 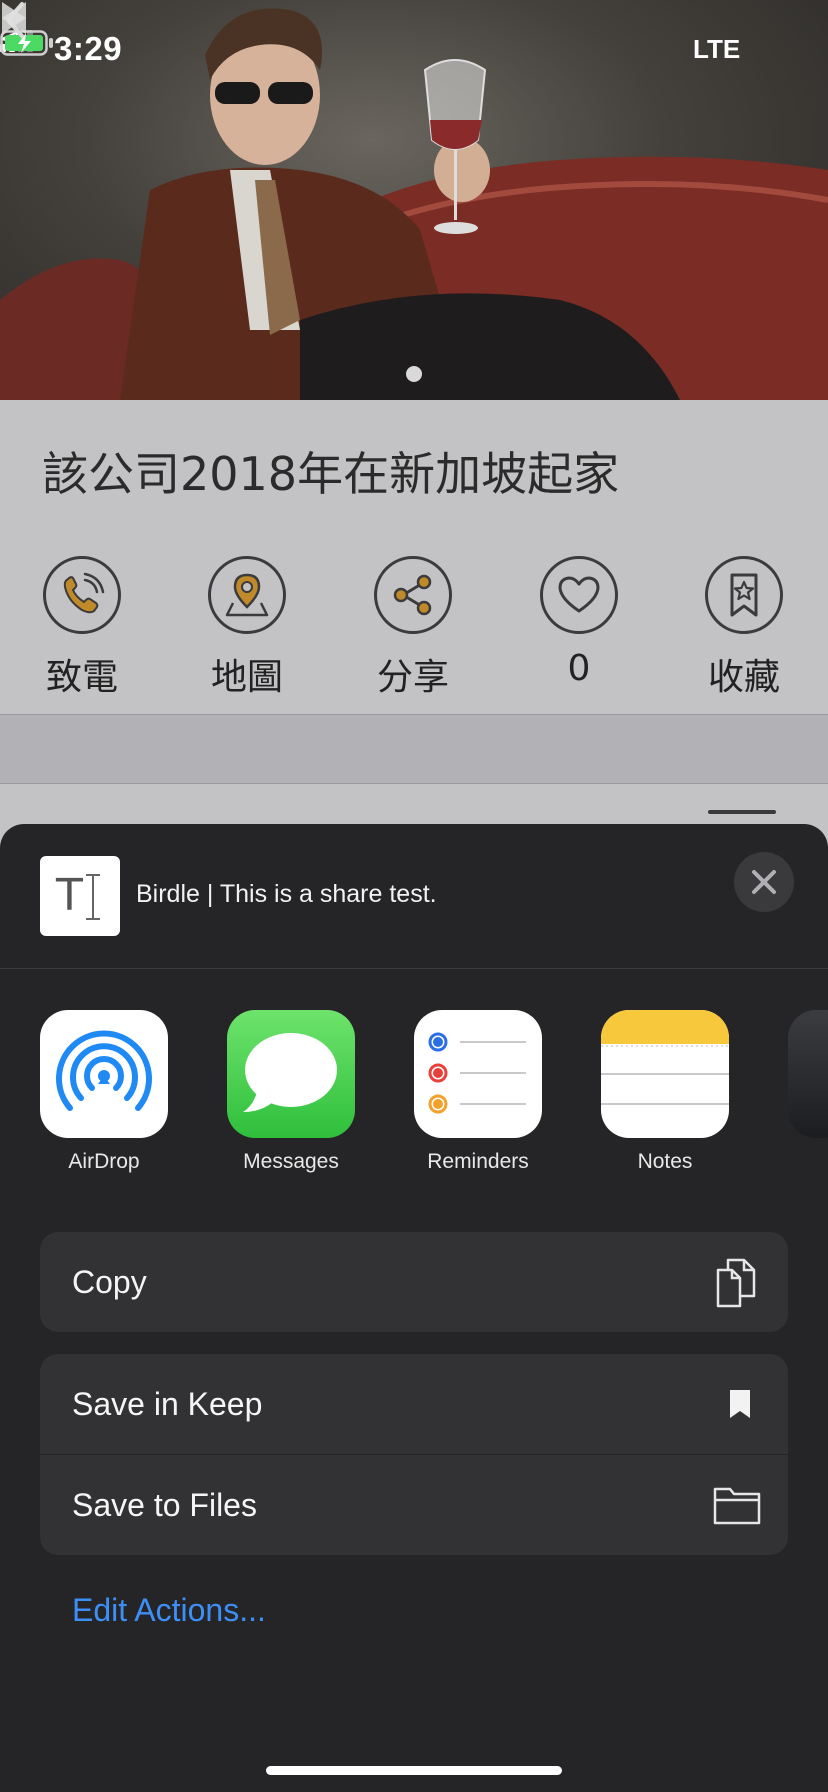 What do you see at coordinates (413, 628) in the screenshot?
I see `share-action: 分享` at bounding box center [413, 628].